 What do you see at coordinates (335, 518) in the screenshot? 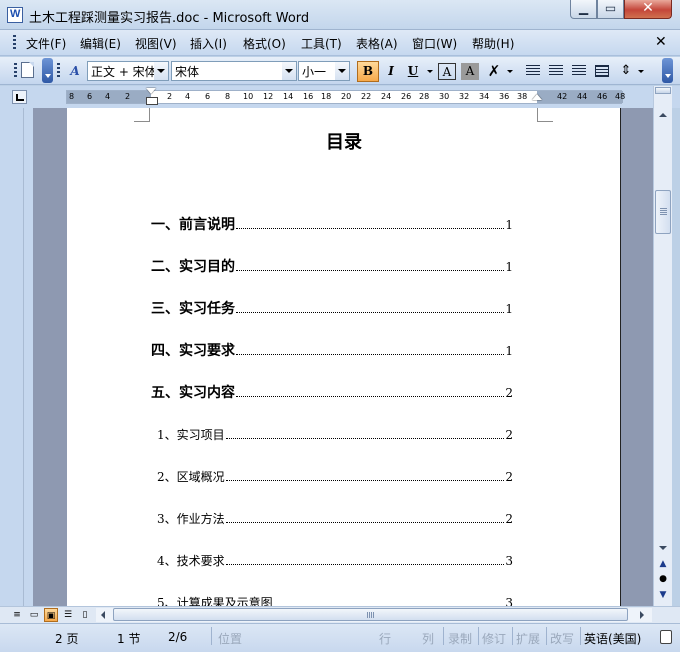
I see `toc-entry: 3、作业方法 2` at bounding box center [335, 518].